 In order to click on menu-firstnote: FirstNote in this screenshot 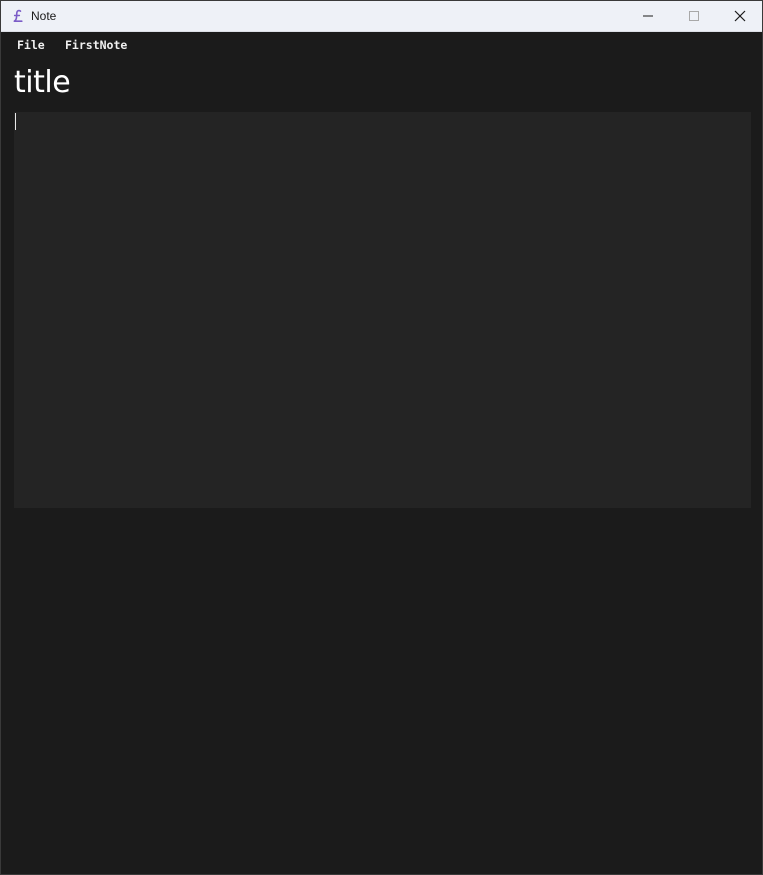, I will do `click(96, 45)`.